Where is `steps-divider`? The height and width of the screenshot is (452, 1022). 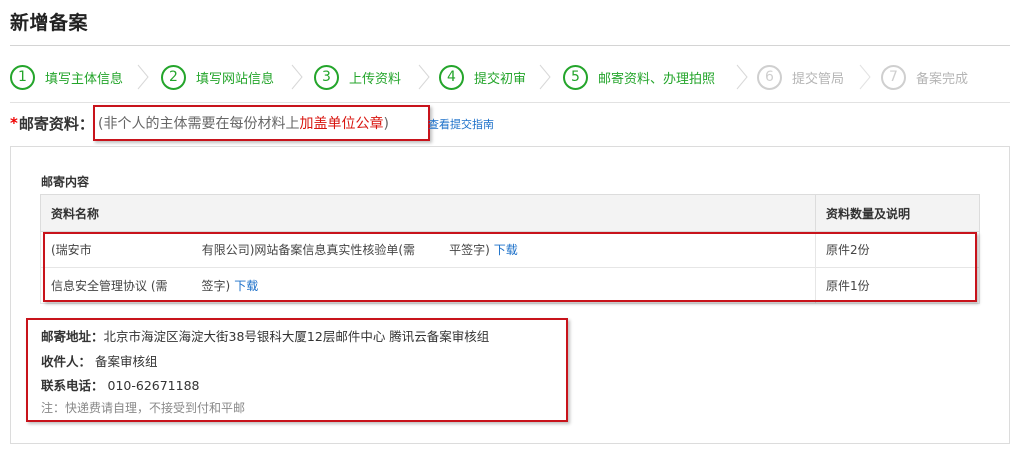
steps-divider is located at coordinates (510, 102).